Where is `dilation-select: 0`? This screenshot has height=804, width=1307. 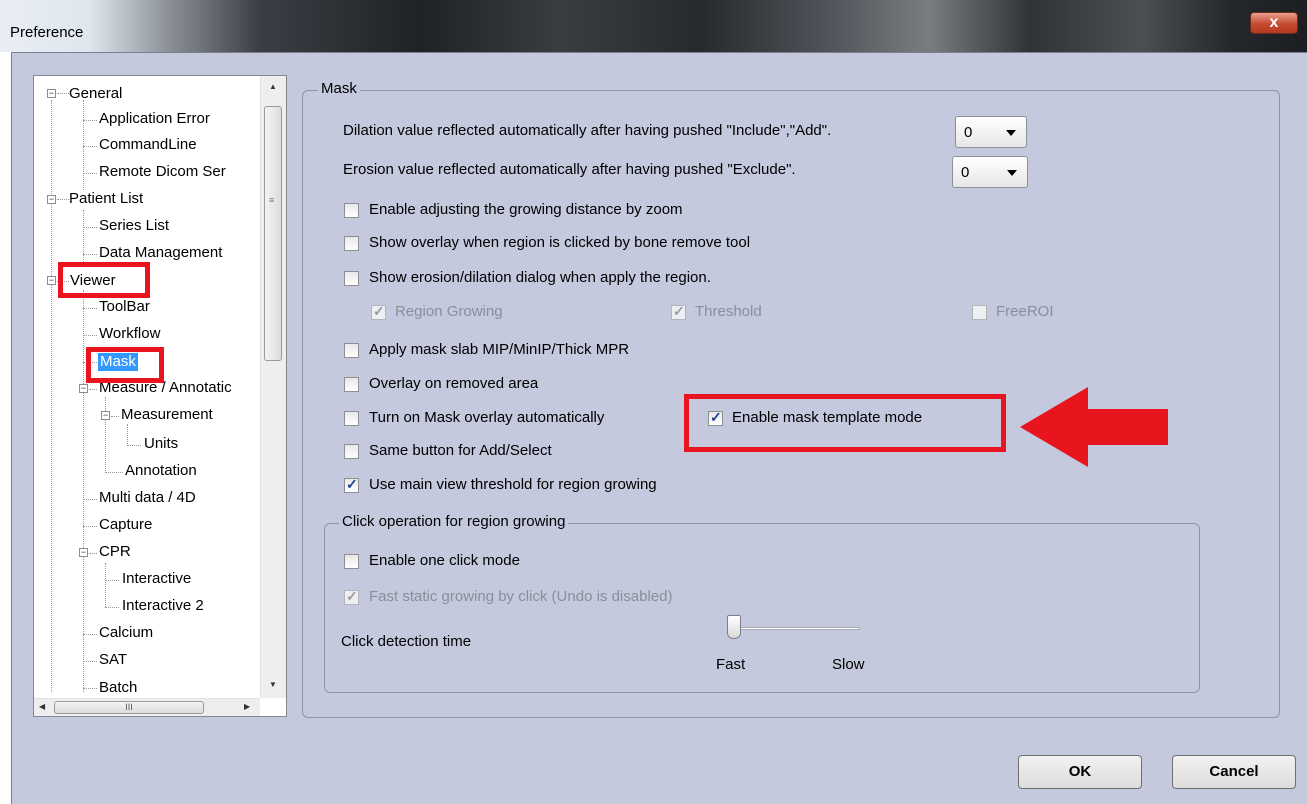 dilation-select: 0 is located at coordinates (991, 132).